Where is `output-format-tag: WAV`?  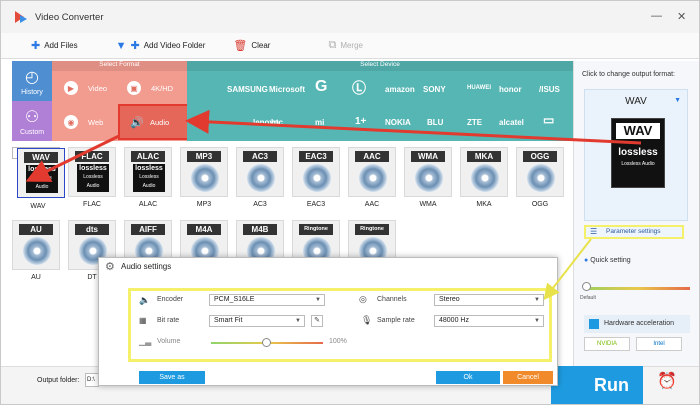
output-format-tag: WAV is located at coordinates (638, 131).